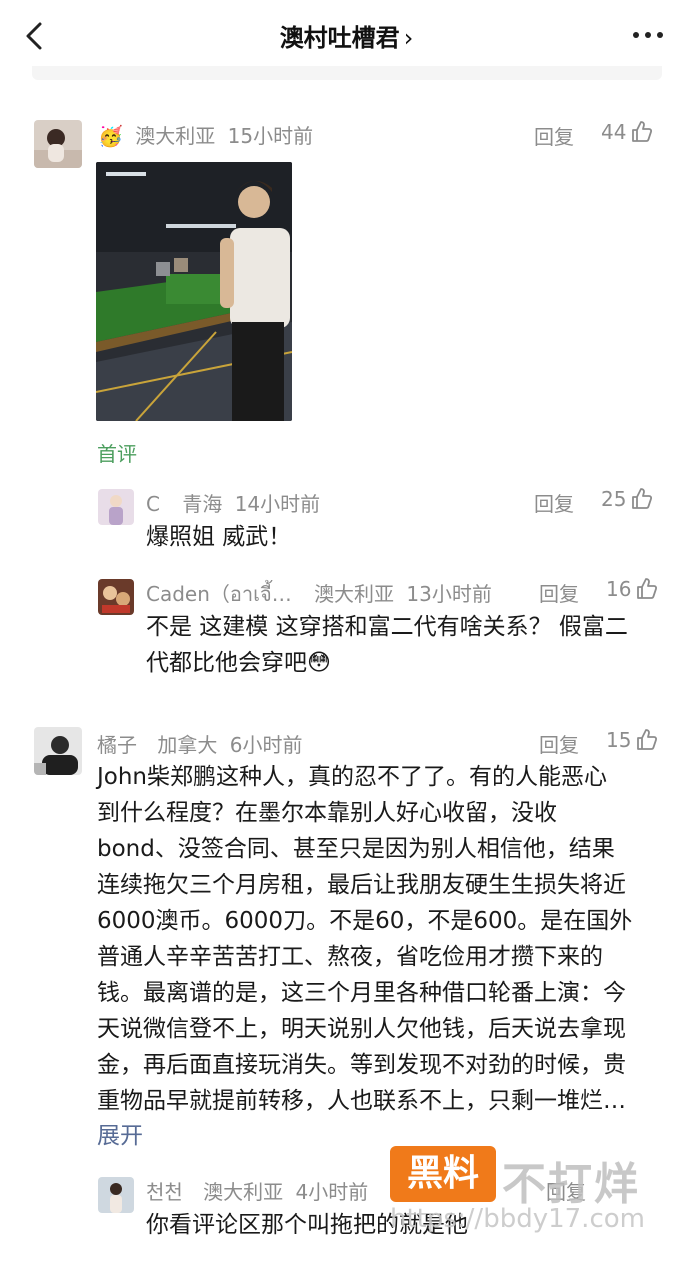 The image size is (693, 1280). Describe the element at coordinates (202, 504) in the screenshot. I see `reply-location: 青海` at that location.